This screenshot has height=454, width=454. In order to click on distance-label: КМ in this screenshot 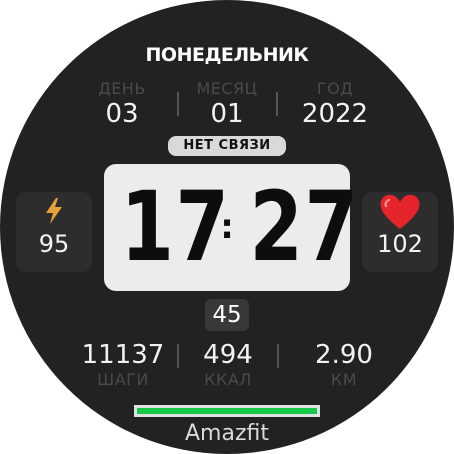, I will do `click(344, 379)`.